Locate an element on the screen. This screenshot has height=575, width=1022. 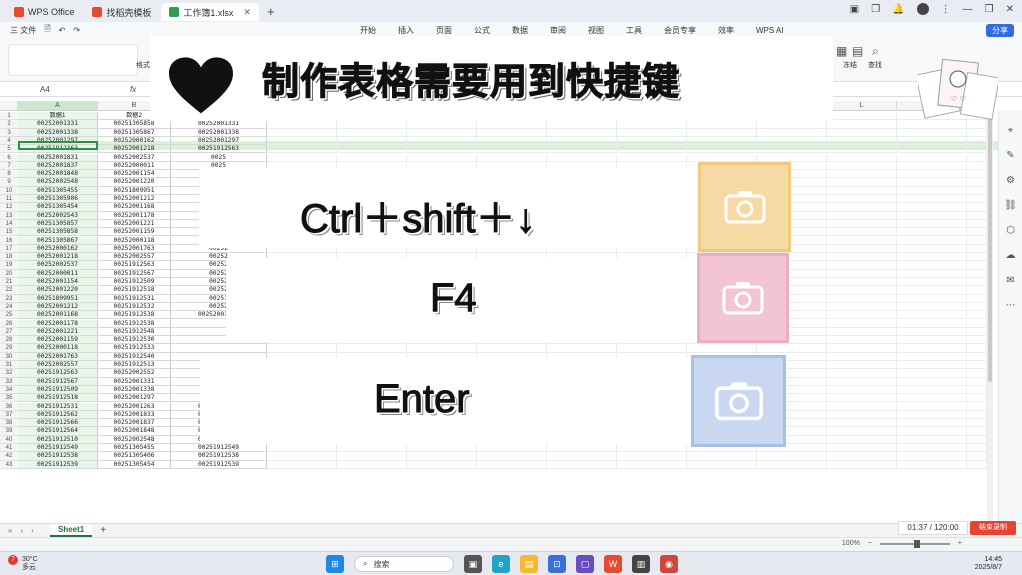
cell-b: 00251912531 is located at coordinates (134, 298).